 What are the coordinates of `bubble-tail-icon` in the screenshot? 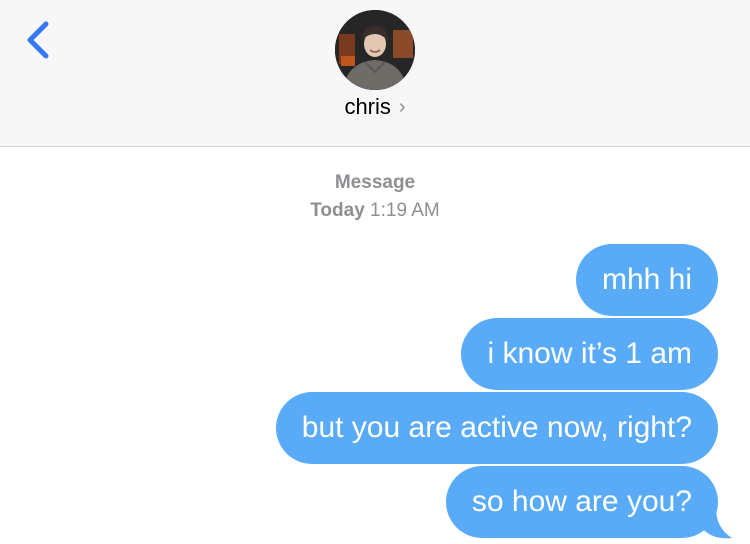 It's located at (717, 523).